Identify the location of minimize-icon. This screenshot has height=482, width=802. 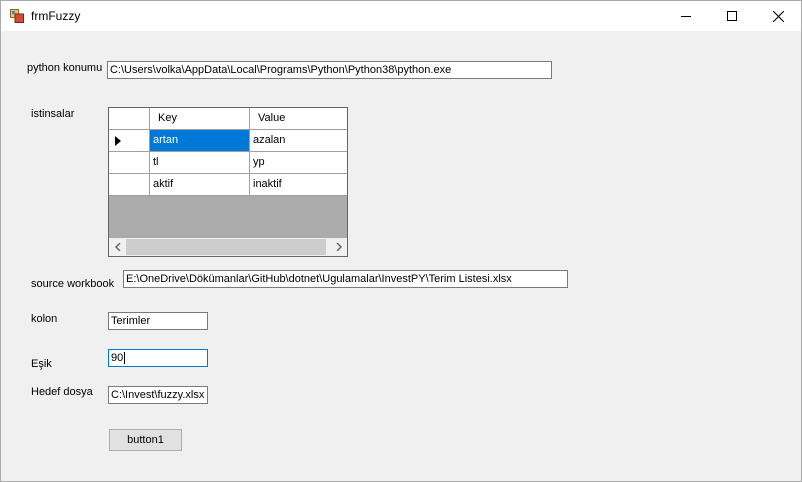
(686, 16).